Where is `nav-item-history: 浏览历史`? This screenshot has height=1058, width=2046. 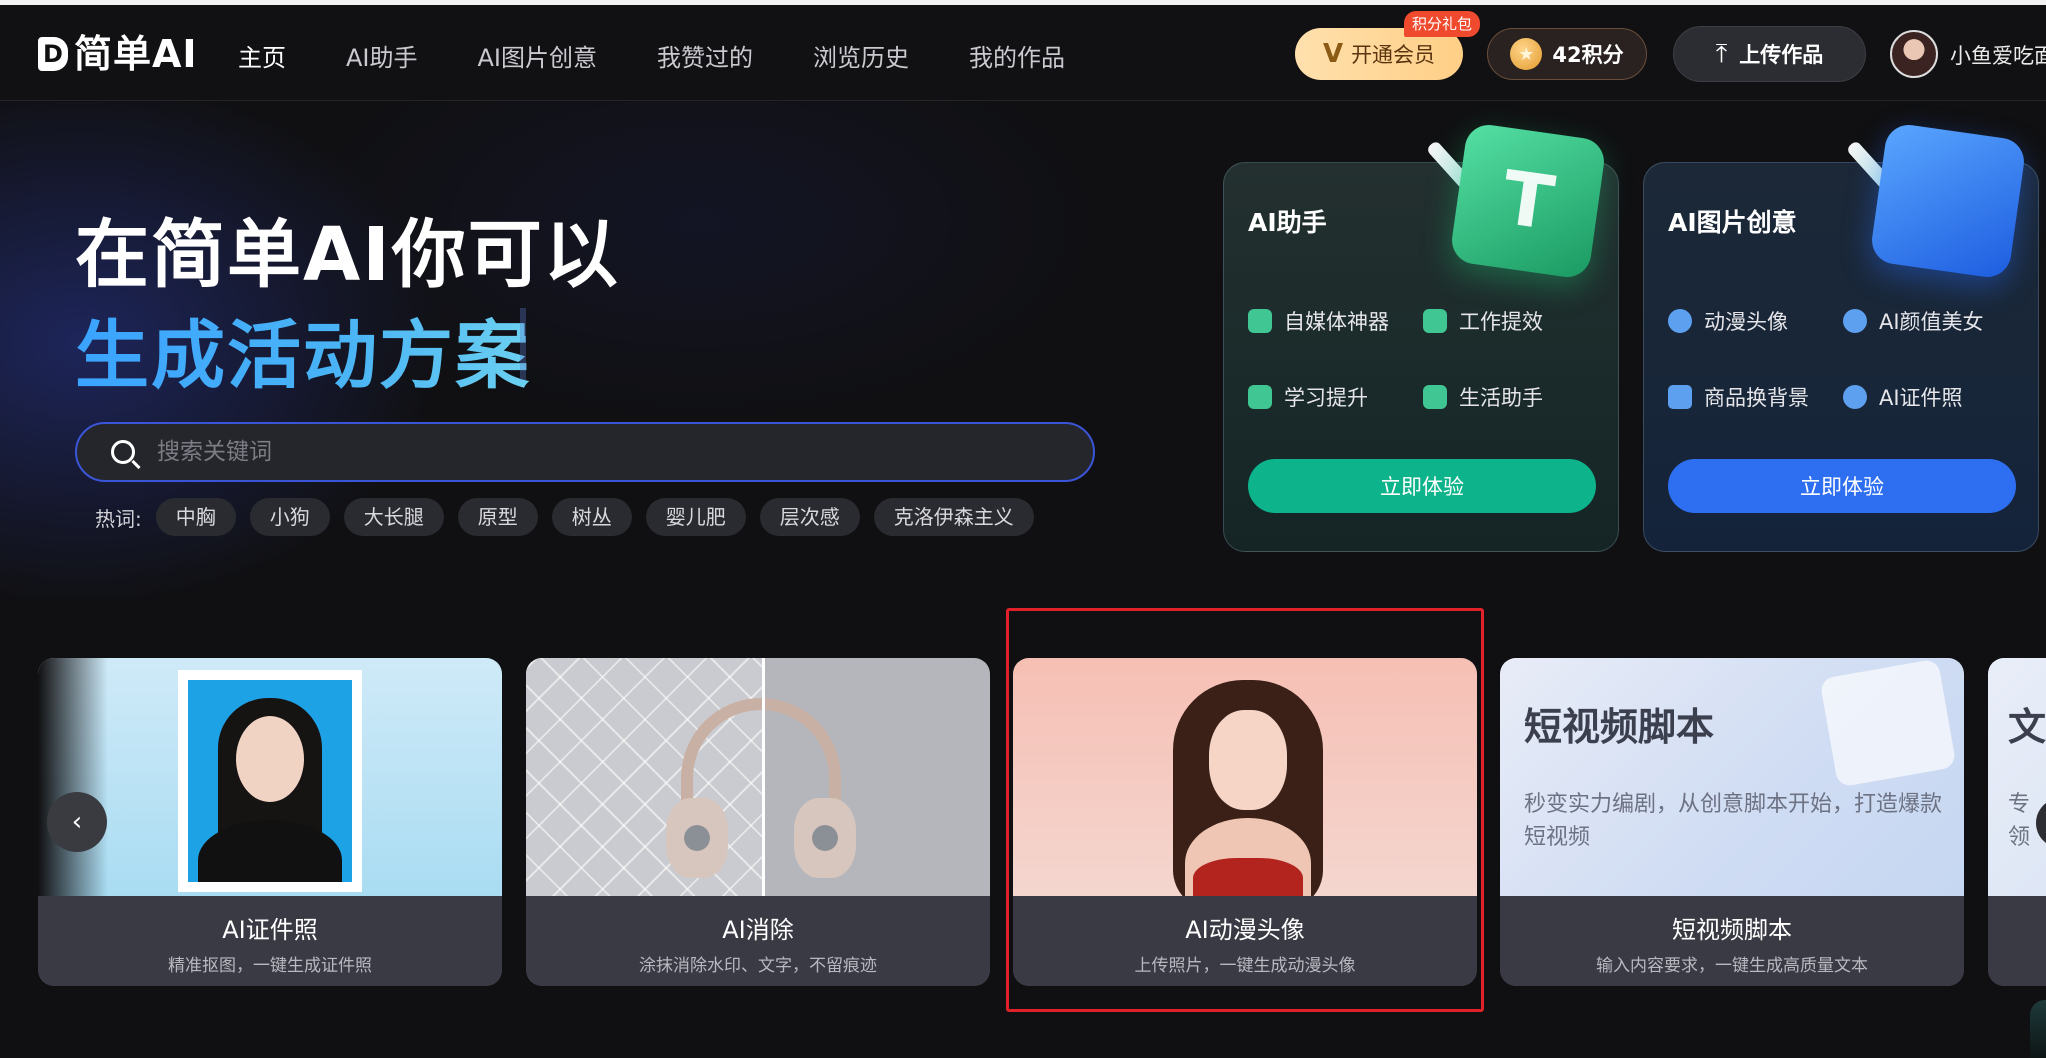 nav-item-history: 浏览历史 is located at coordinates (861, 58).